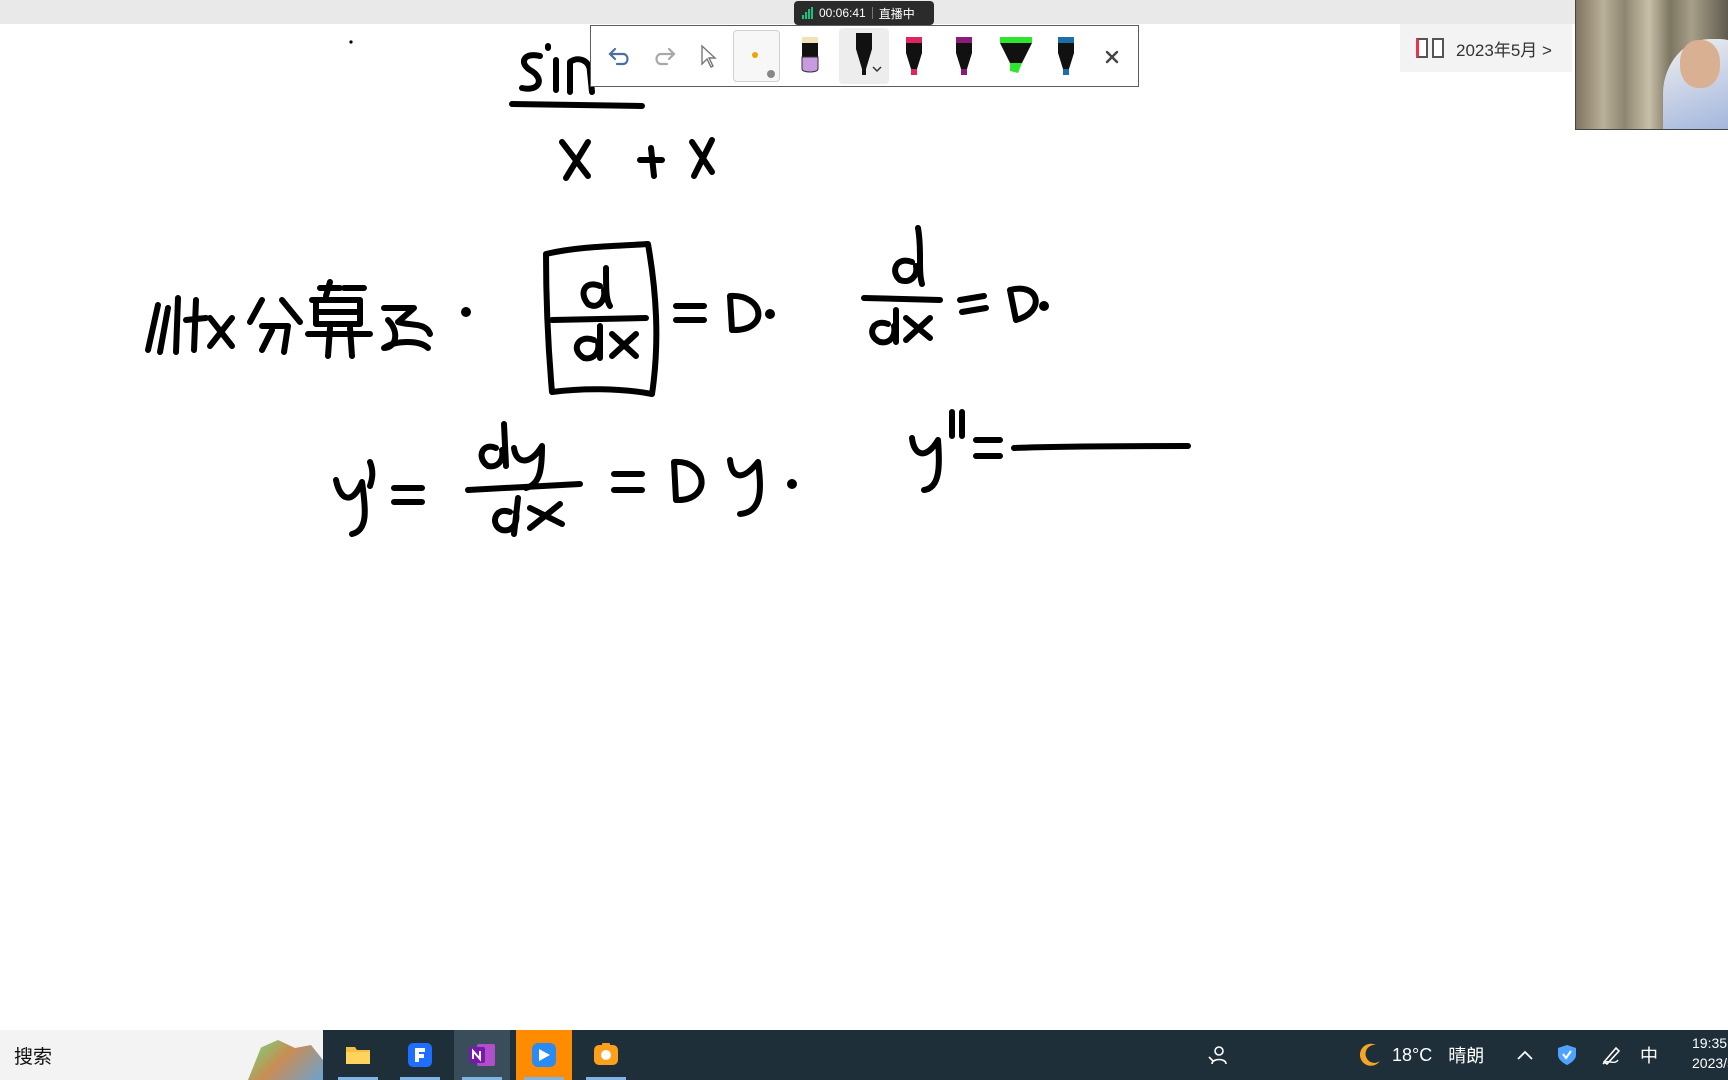 Image resolution: width=1728 pixels, height=1080 pixels. What do you see at coordinates (275, 326) in the screenshot?
I see `ink-fen` at bounding box center [275, 326].